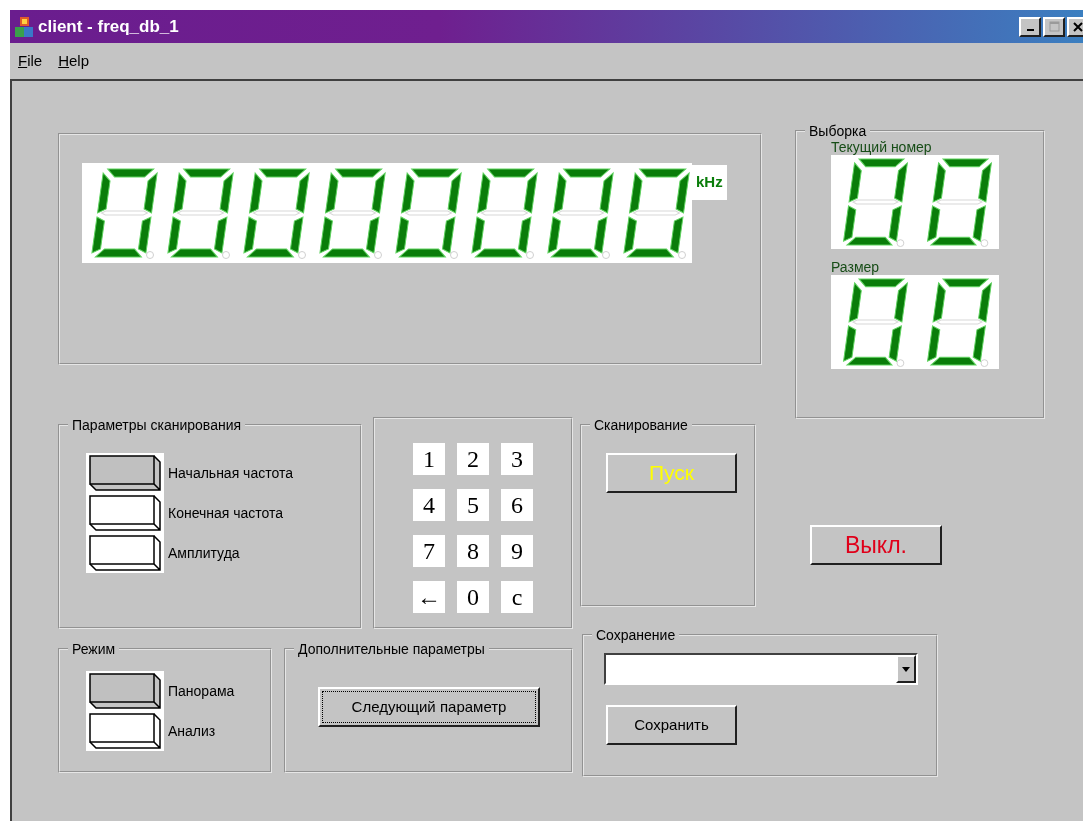  Describe the element at coordinates (429, 459) in the screenshot. I see `keypad-key: 1` at that location.